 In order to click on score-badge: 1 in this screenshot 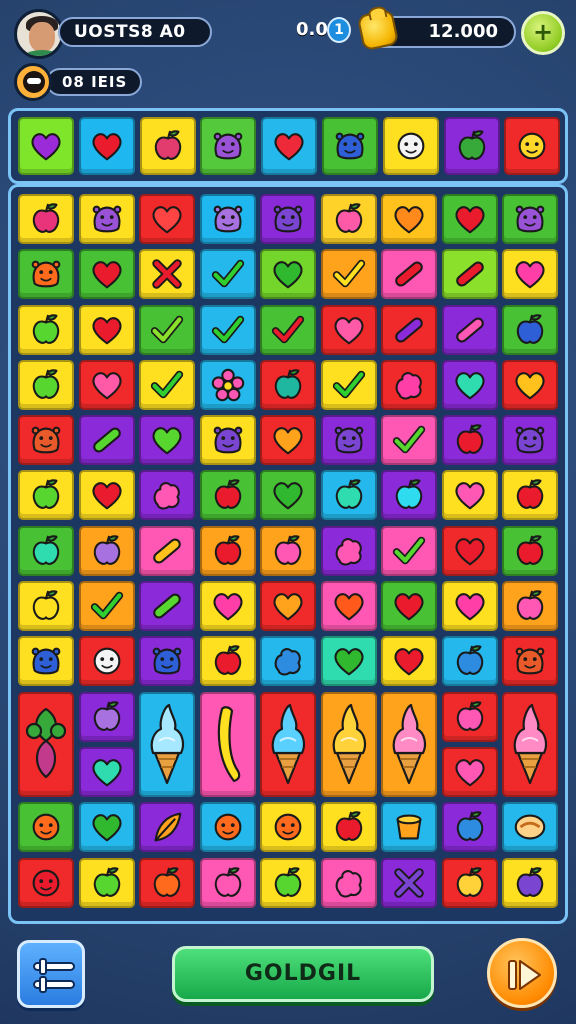, I will do `click(339, 30)`.